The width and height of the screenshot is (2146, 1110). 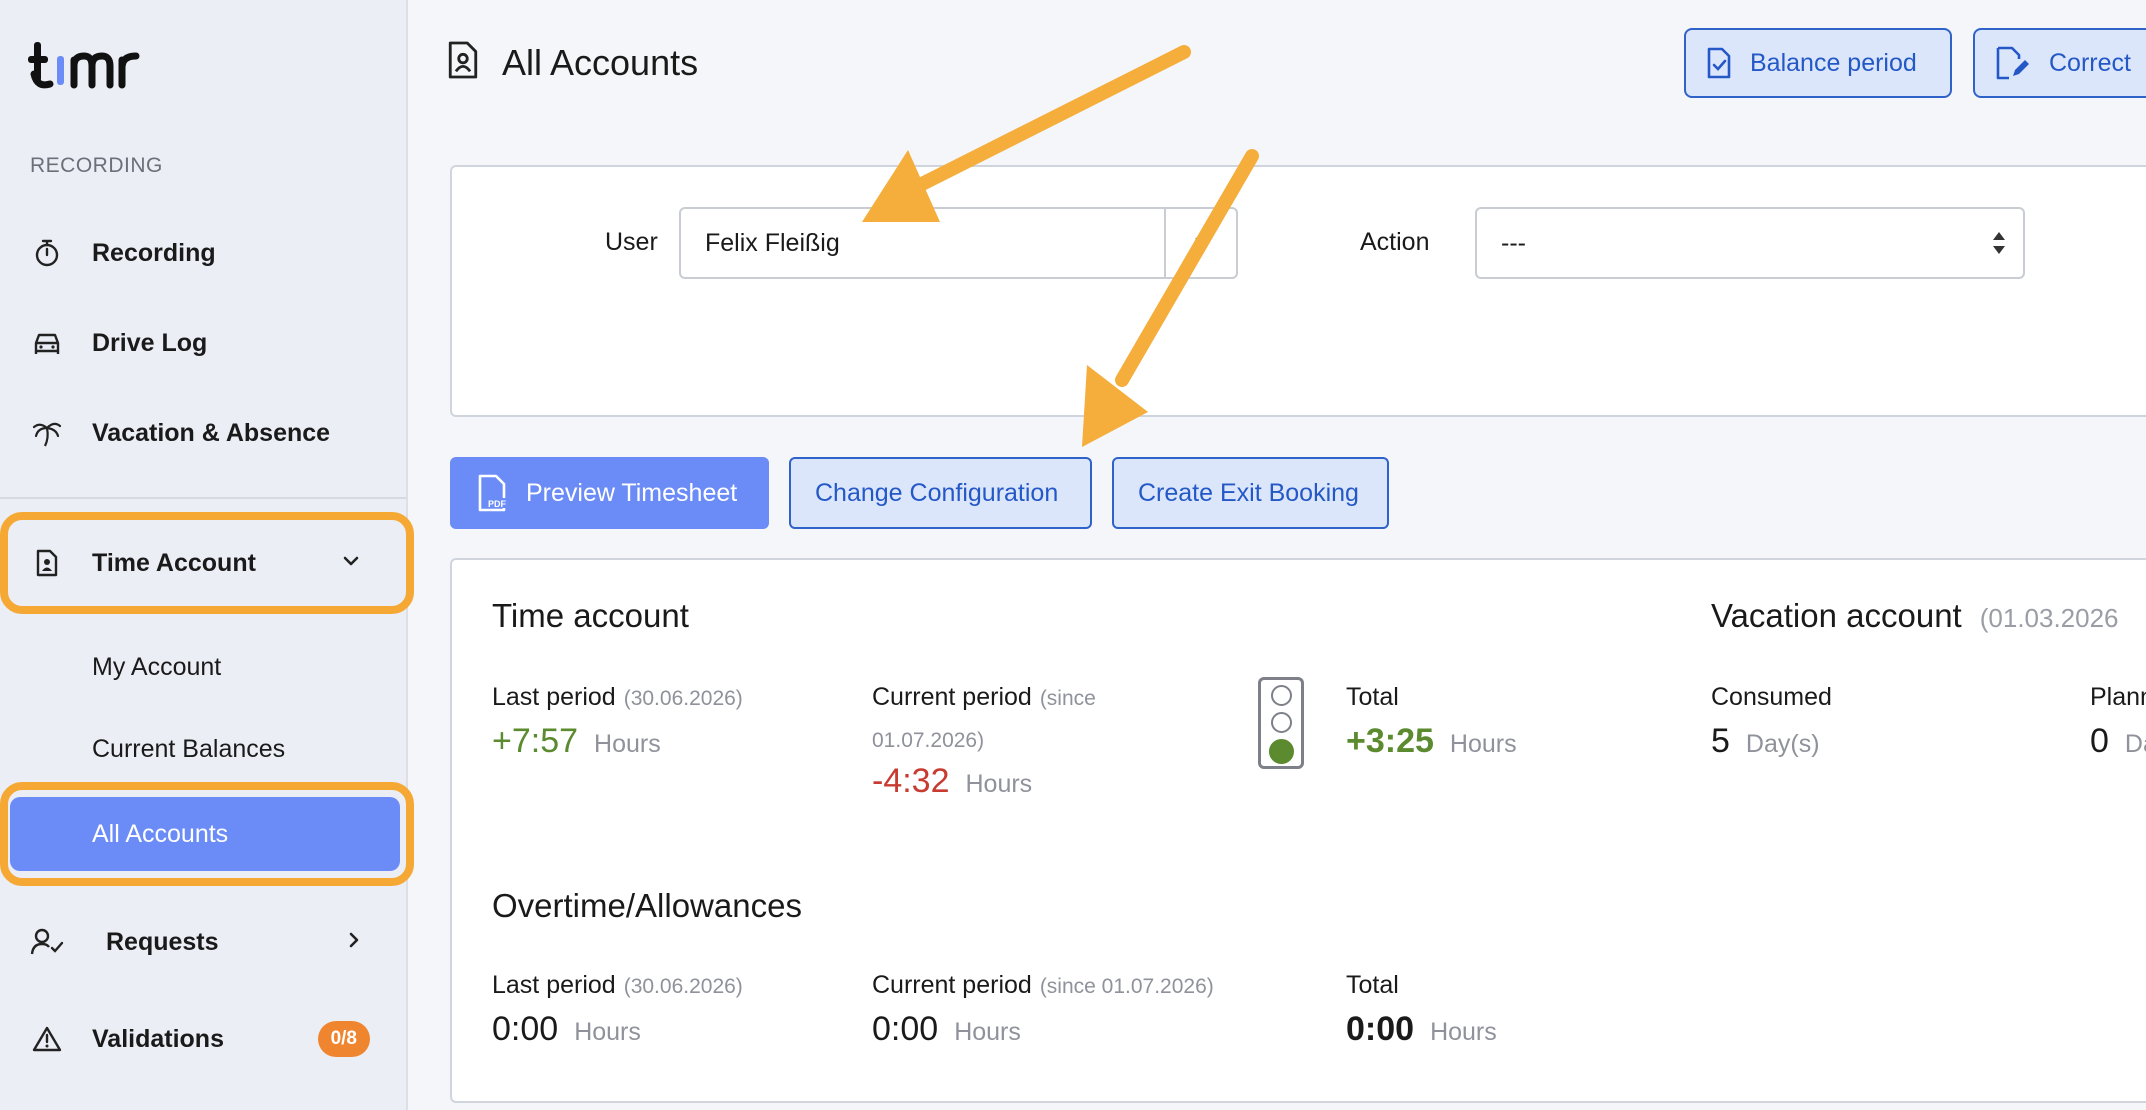 I want to click on sidebar-subitem-my-account: My Account, so click(x=205, y=667).